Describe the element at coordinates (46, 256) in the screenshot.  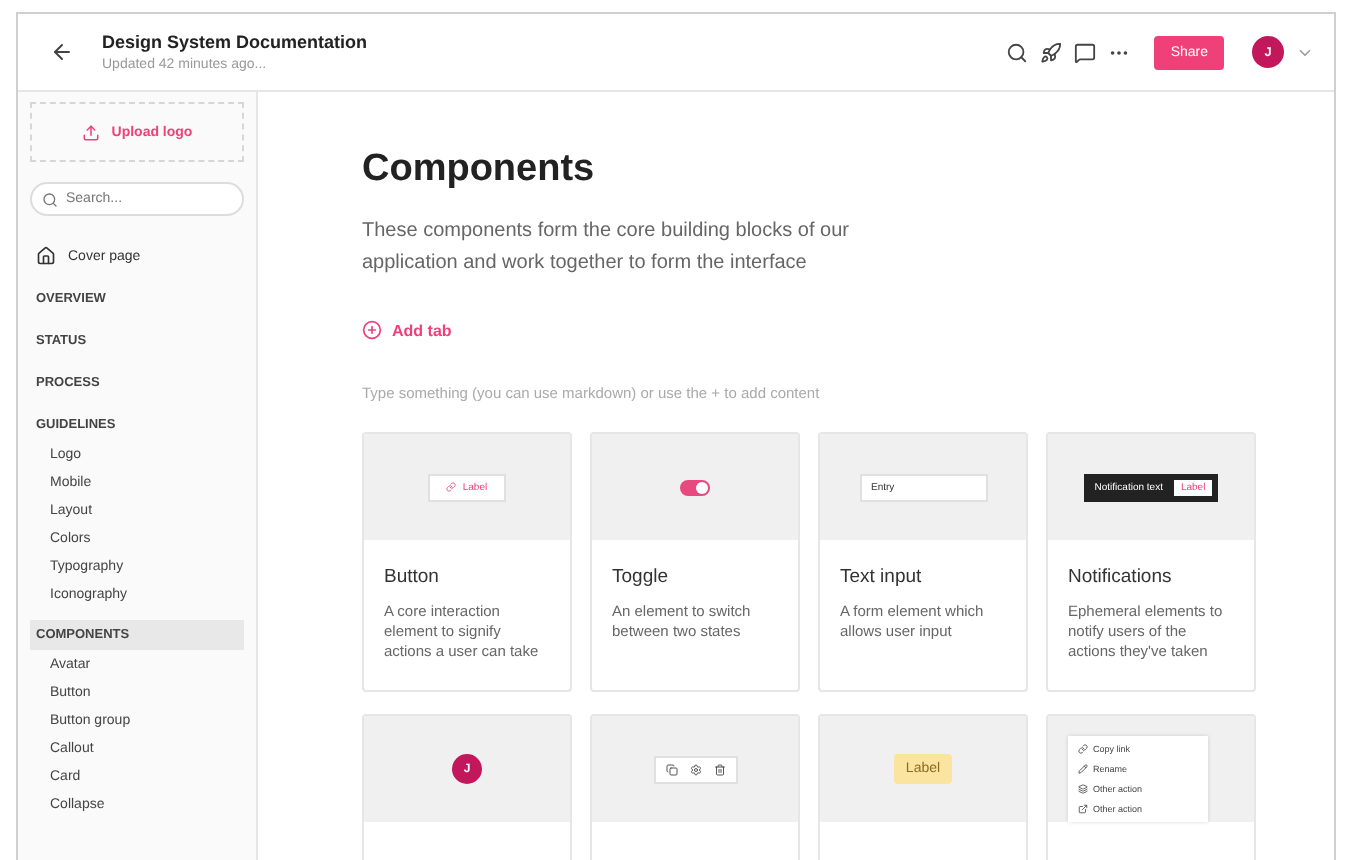
I see `house-icon` at that location.